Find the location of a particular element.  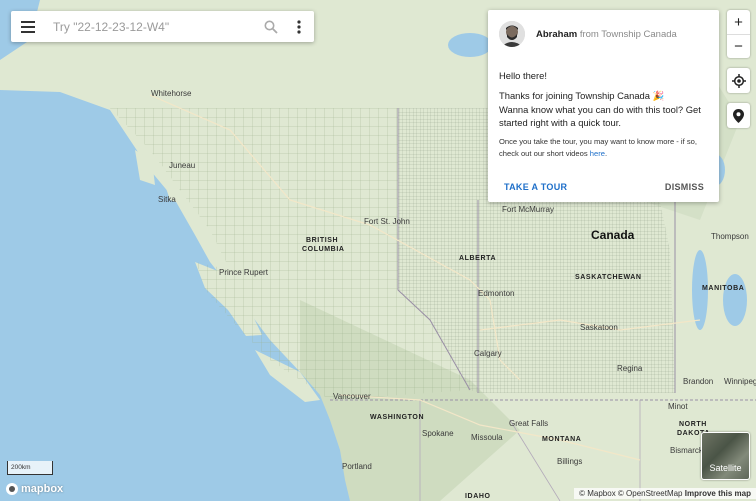

label-north: NORTH is located at coordinates (693, 424).